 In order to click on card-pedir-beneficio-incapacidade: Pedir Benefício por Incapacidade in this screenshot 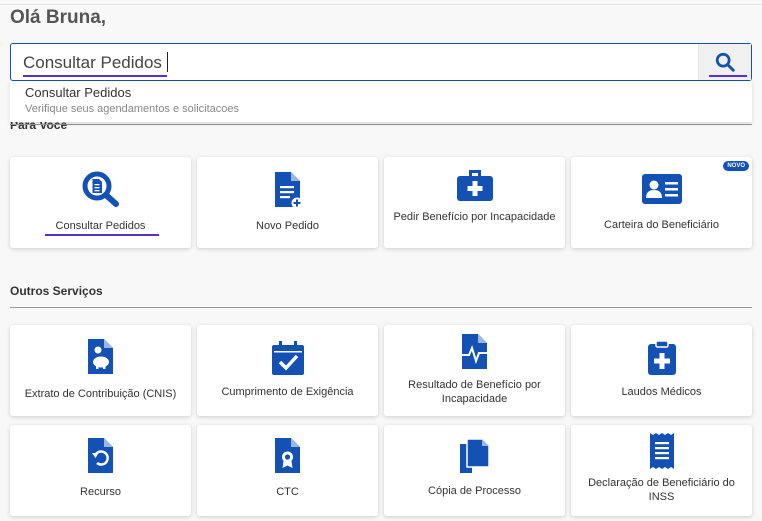, I will do `click(474, 202)`.